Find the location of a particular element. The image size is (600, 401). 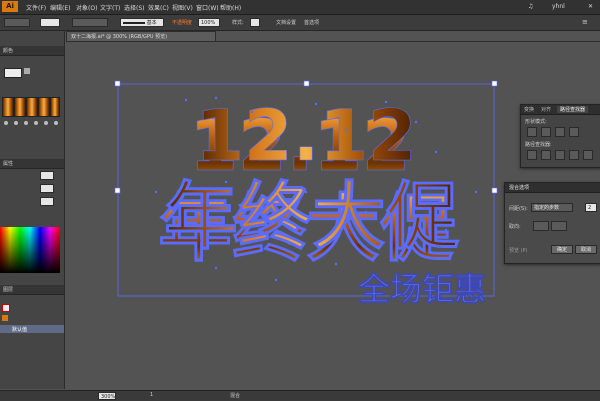

layer-label: 默认值 is located at coordinates (20, 330).